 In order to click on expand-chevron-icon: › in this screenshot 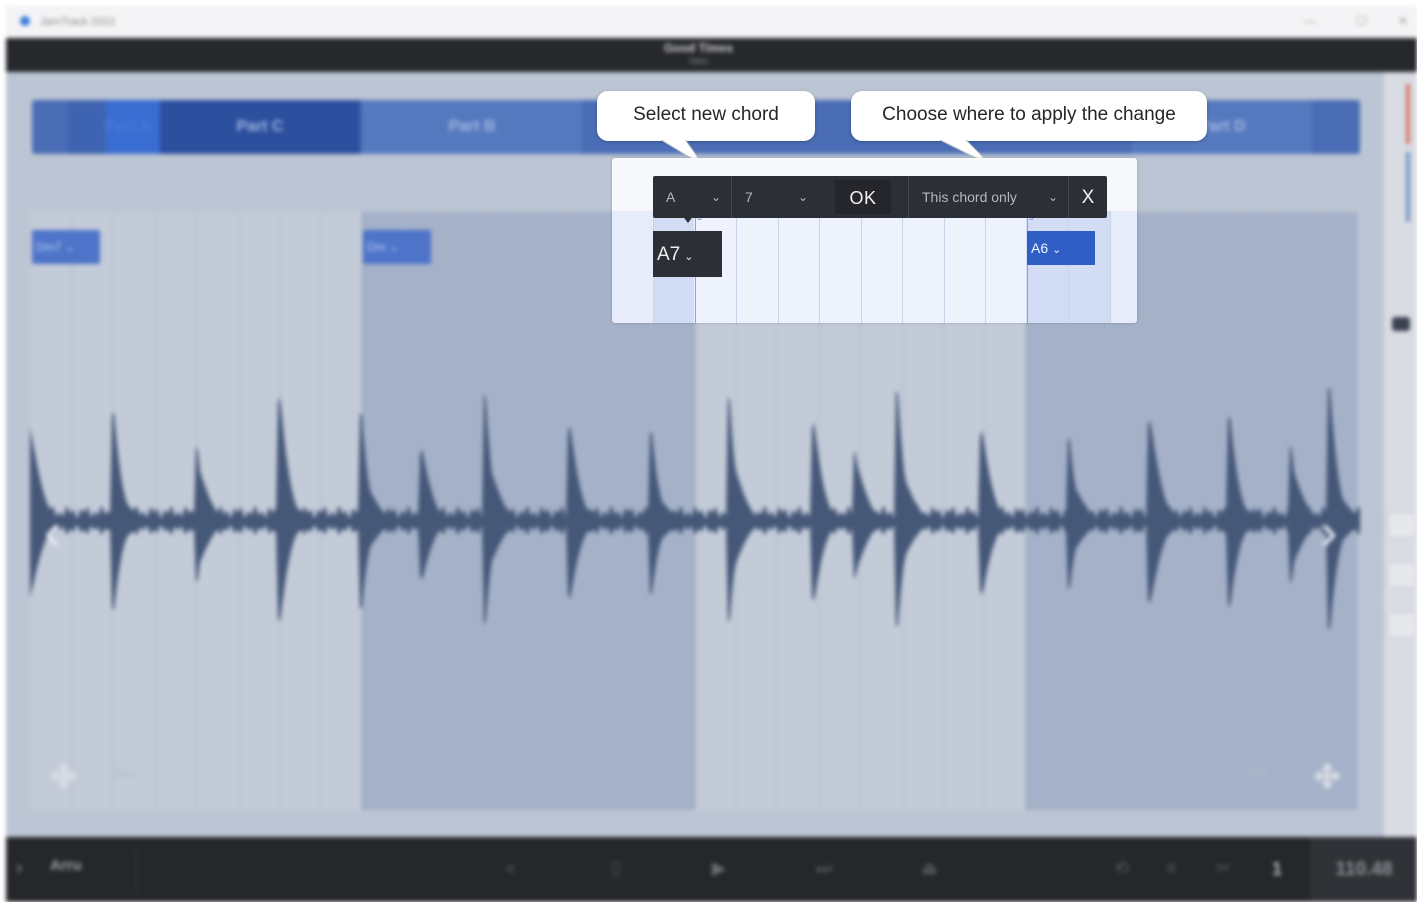, I will do `click(19, 868)`.